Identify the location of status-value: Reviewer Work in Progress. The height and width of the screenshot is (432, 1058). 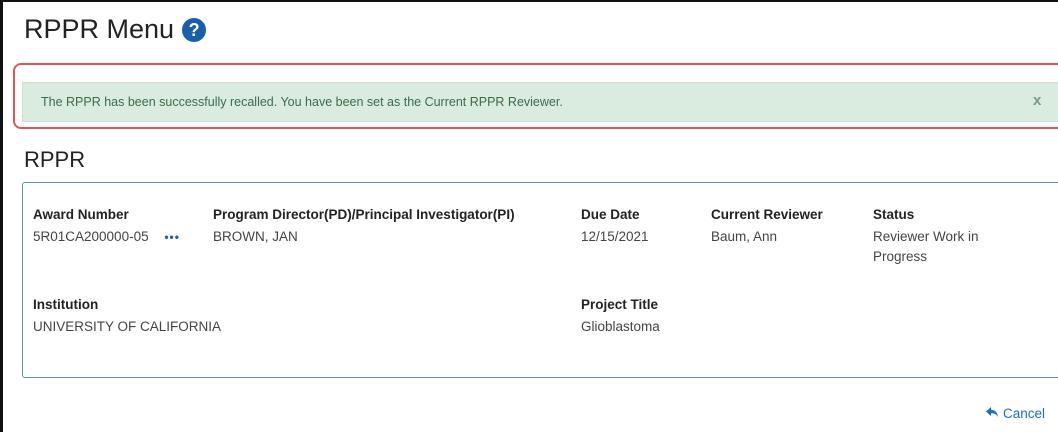
(926, 246).